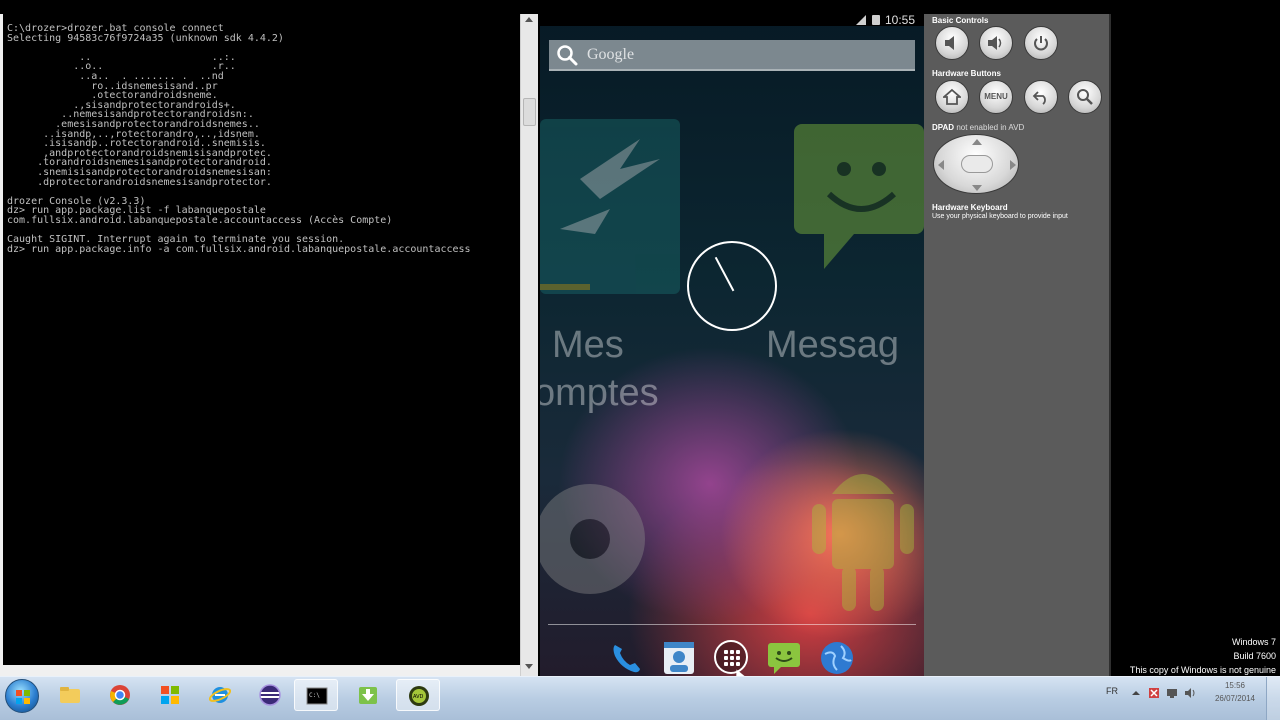  What do you see at coordinates (1190, 693) in the screenshot?
I see `speaker-icon` at bounding box center [1190, 693].